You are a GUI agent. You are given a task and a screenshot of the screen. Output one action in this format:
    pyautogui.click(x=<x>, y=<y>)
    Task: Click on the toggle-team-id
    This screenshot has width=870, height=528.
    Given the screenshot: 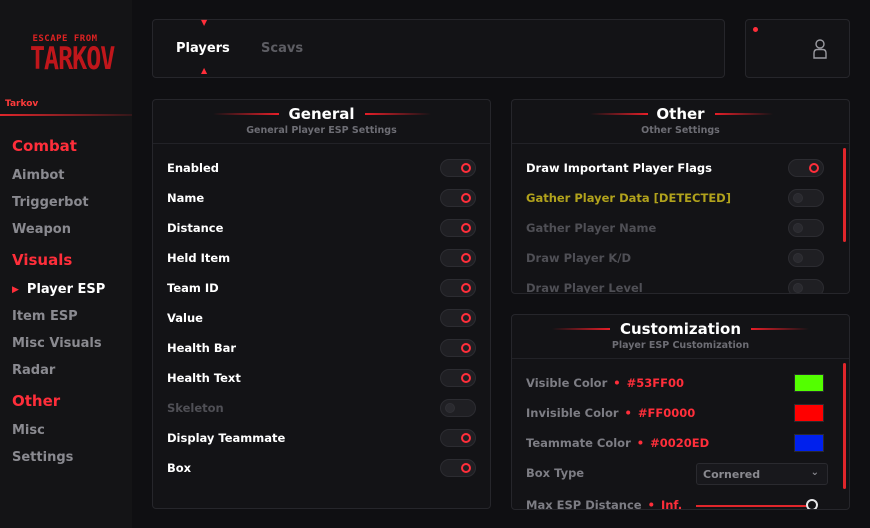 What is the action you would take?
    pyautogui.click(x=458, y=288)
    